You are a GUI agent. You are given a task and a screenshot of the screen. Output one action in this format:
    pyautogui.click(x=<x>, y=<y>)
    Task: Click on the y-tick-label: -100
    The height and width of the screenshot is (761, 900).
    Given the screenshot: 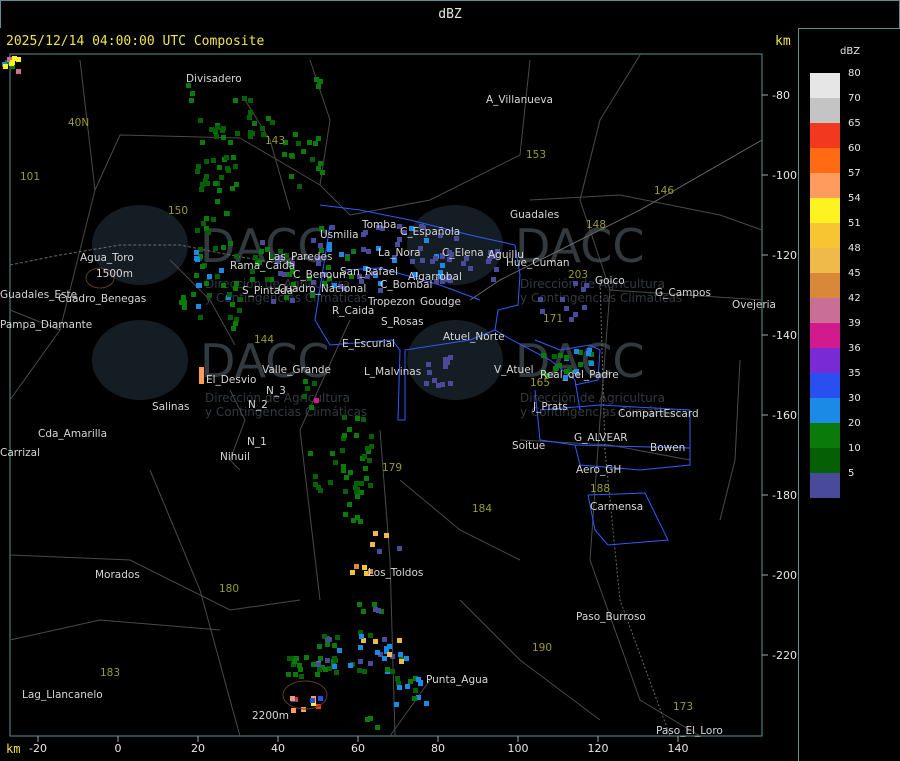 What is the action you would take?
    pyautogui.click(x=784, y=175)
    